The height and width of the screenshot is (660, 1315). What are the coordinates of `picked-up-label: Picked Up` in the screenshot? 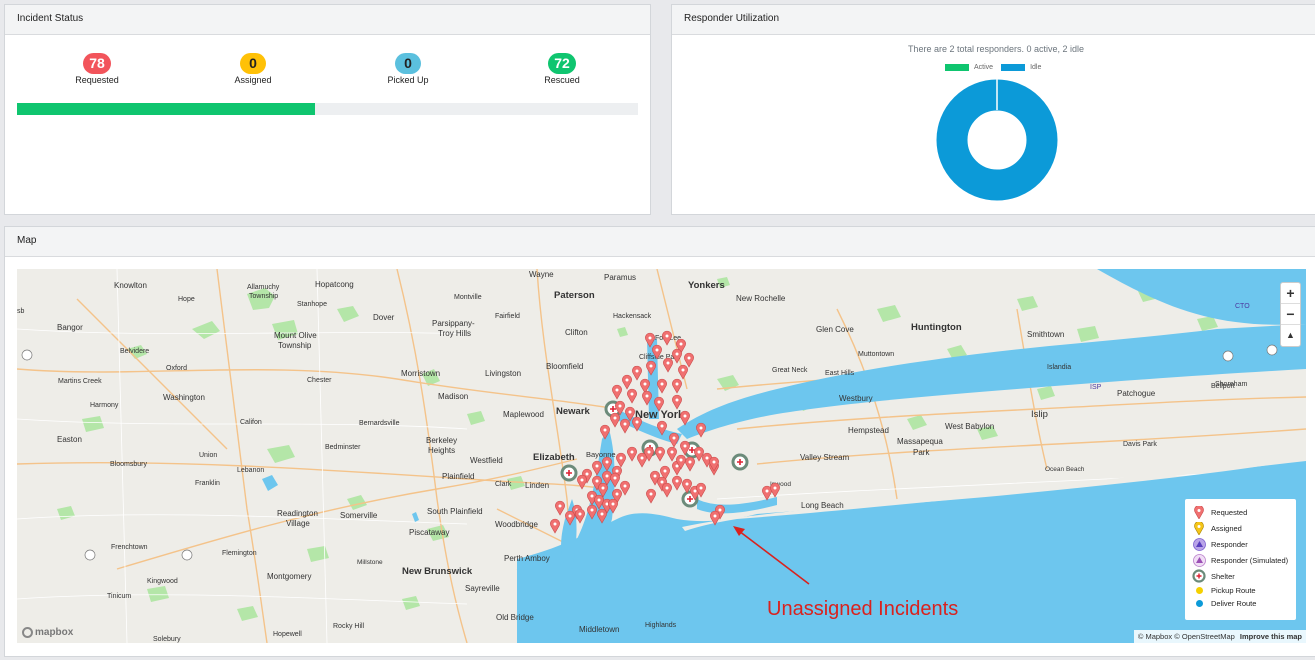 It's located at (408, 80).